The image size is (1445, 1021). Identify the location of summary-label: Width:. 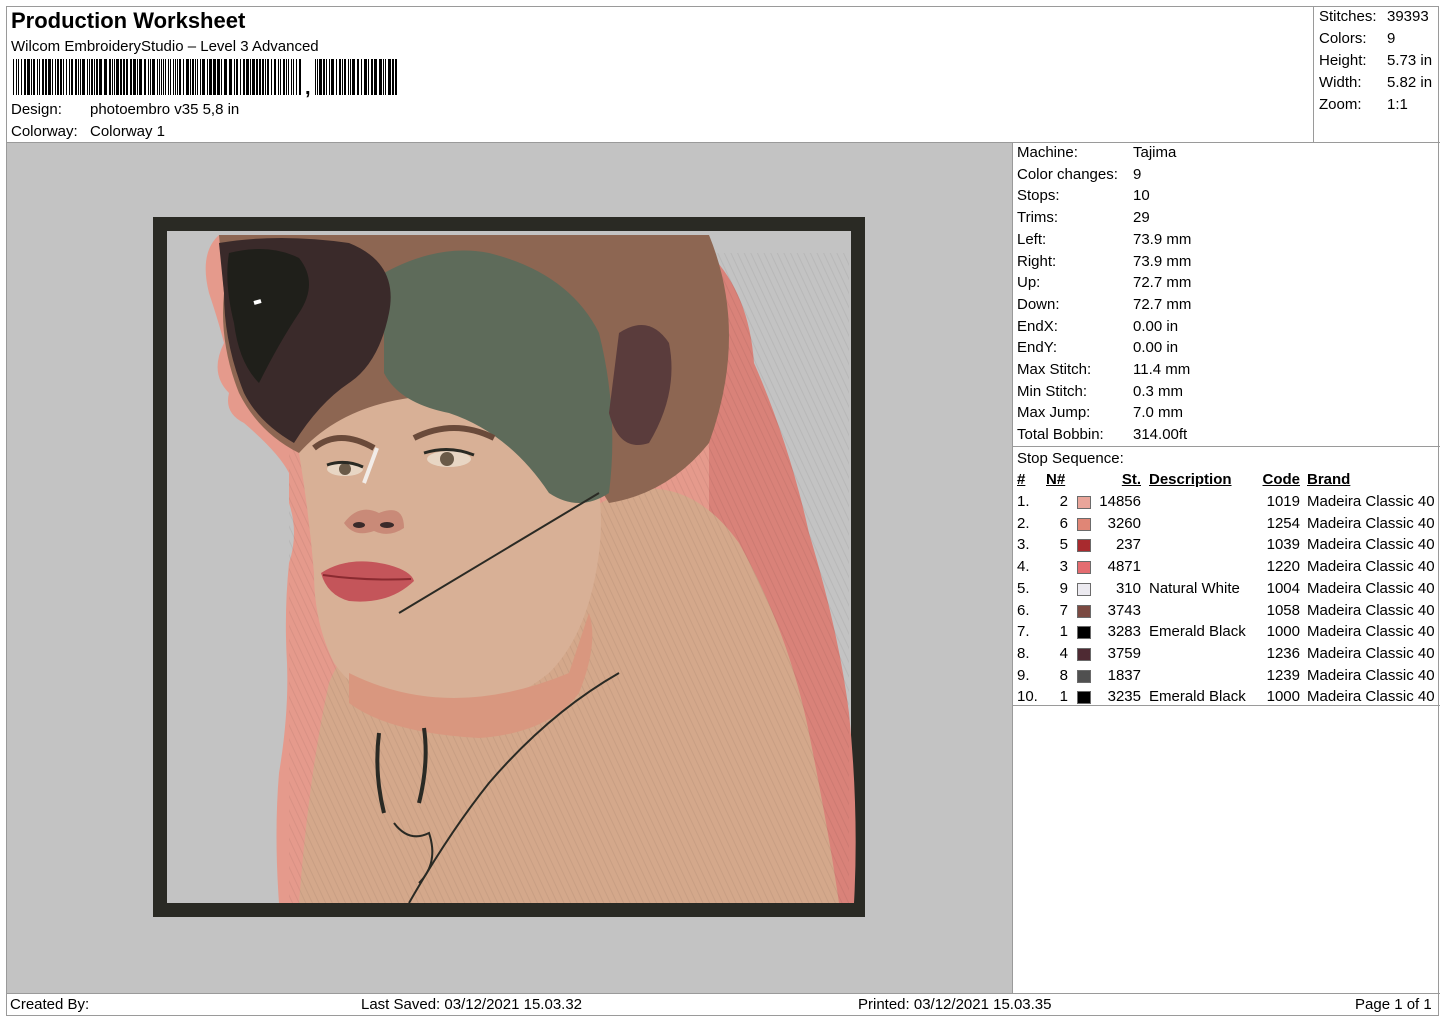
(1340, 82).